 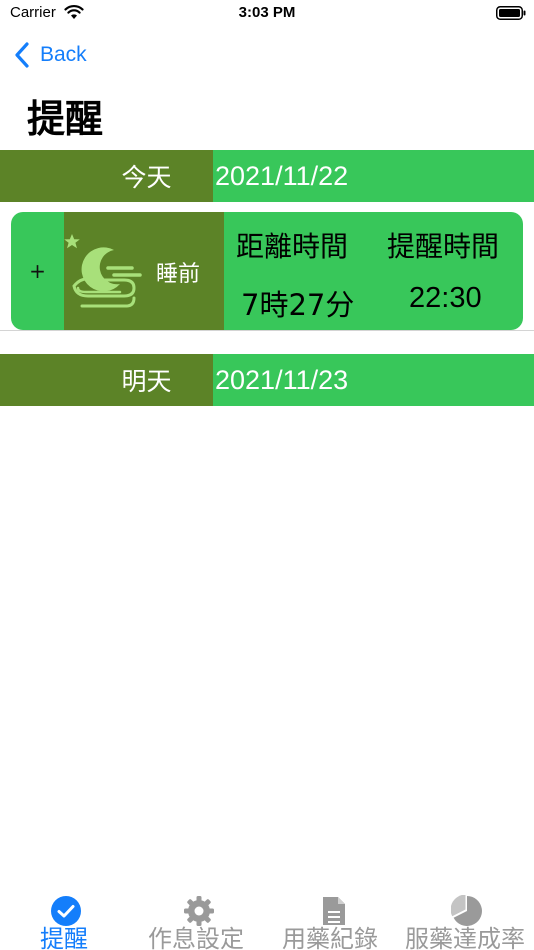 I want to click on page-title: 提醒, so click(x=65, y=119).